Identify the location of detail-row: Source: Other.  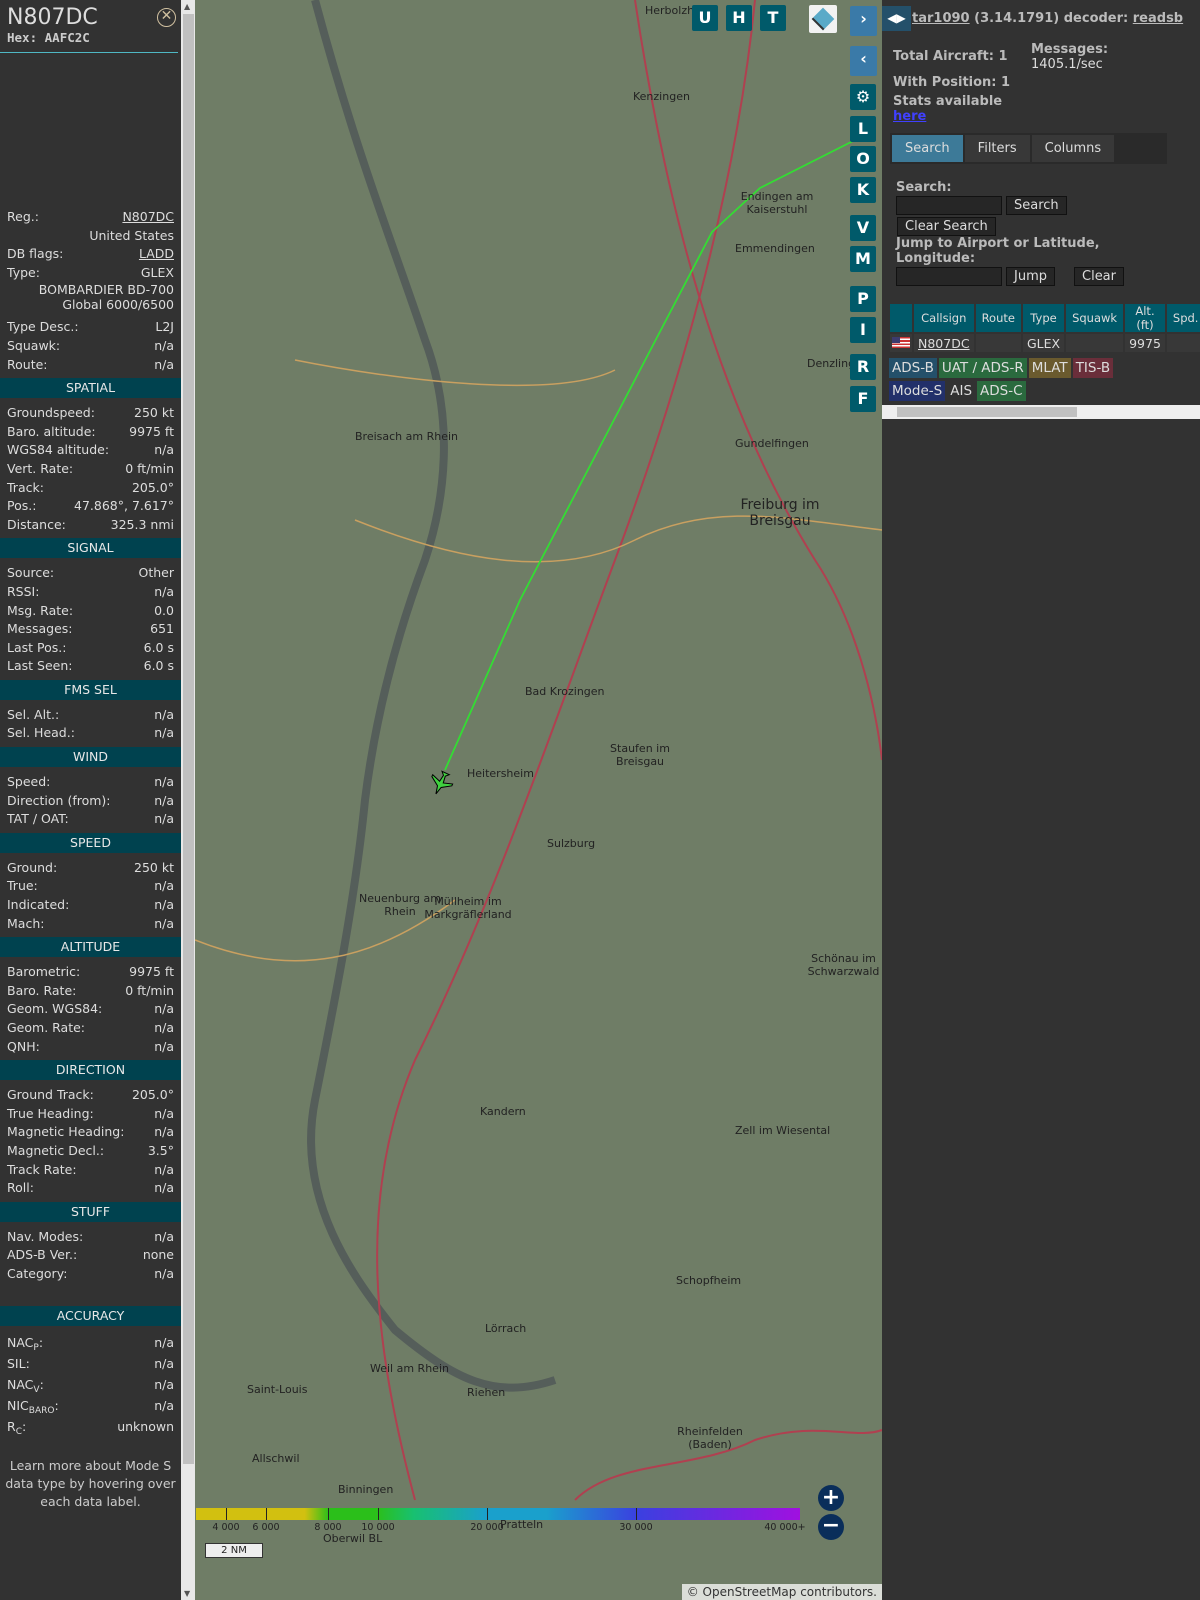
(90, 573).